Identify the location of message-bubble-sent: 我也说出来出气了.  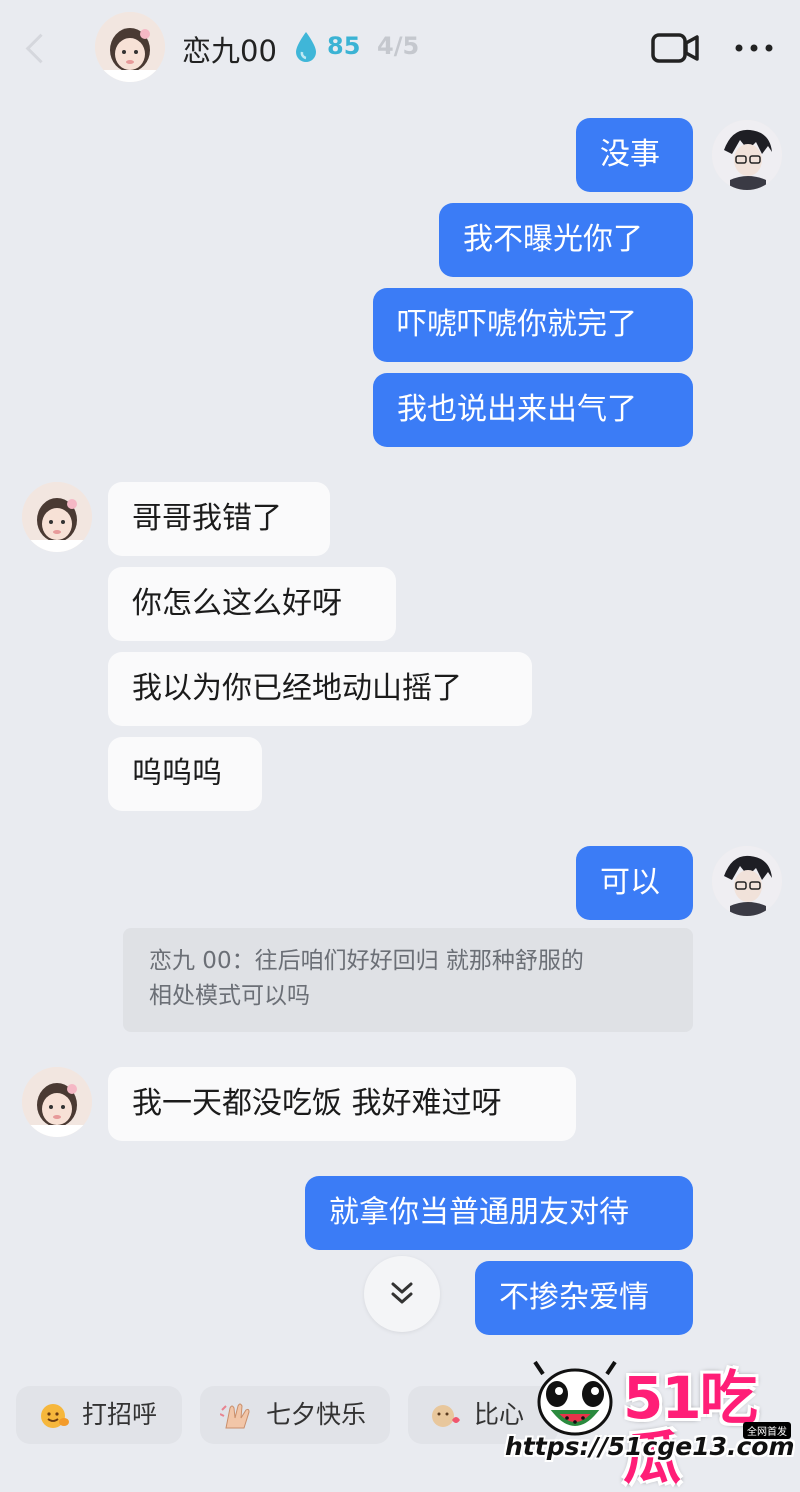
(533, 410).